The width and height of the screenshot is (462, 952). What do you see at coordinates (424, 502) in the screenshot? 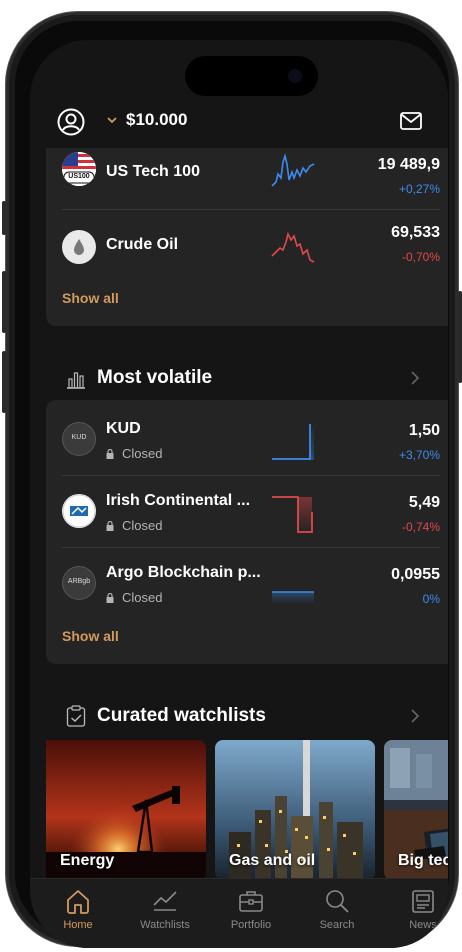
I see `instrument-price: 5,49` at bounding box center [424, 502].